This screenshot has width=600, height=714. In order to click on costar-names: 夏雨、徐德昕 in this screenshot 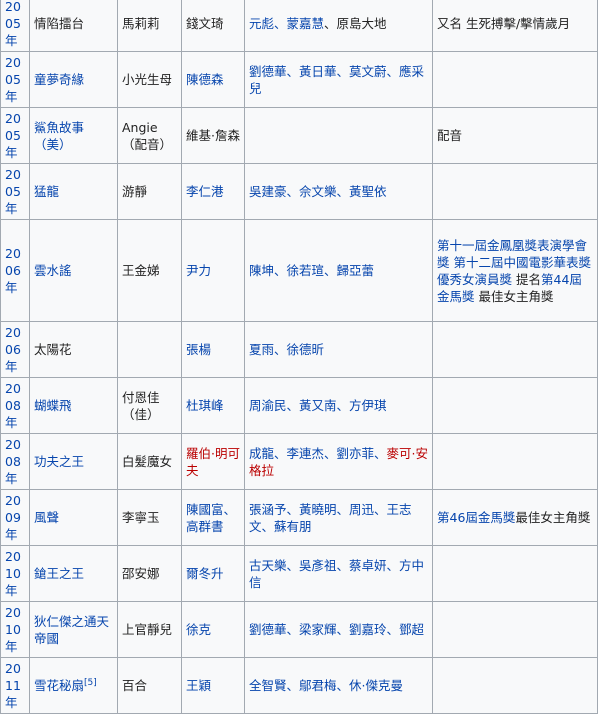, I will do `click(286, 349)`.